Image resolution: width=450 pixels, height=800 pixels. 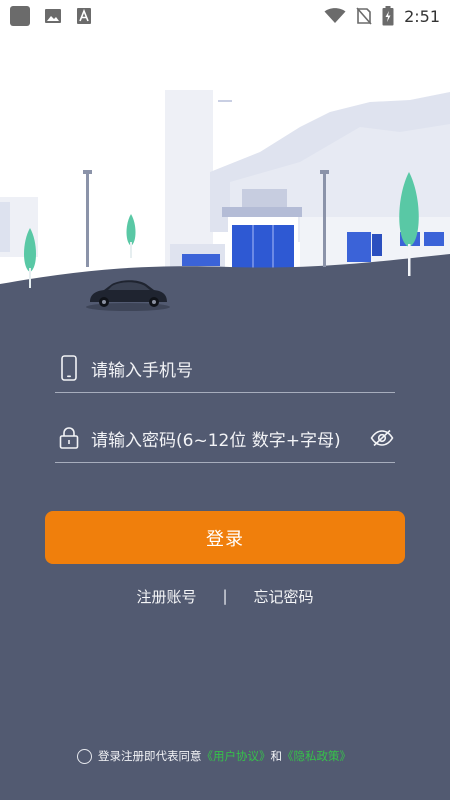 I want to click on account-links: 注册账号 | 忘记密码, so click(x=225, y=596).